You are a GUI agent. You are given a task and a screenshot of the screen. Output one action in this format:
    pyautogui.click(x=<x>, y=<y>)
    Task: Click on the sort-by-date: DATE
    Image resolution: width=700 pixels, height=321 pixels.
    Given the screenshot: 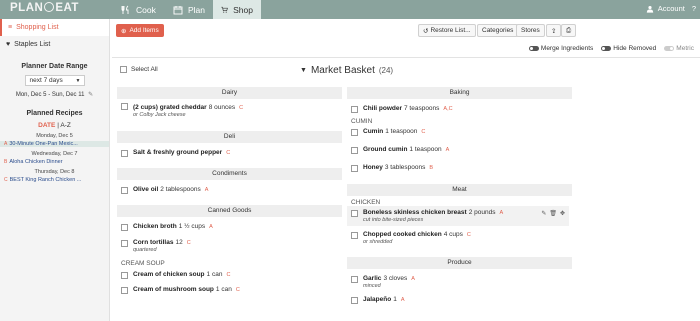 What is the action you would take?
    pyautogui.click(x=46, y=125)
    